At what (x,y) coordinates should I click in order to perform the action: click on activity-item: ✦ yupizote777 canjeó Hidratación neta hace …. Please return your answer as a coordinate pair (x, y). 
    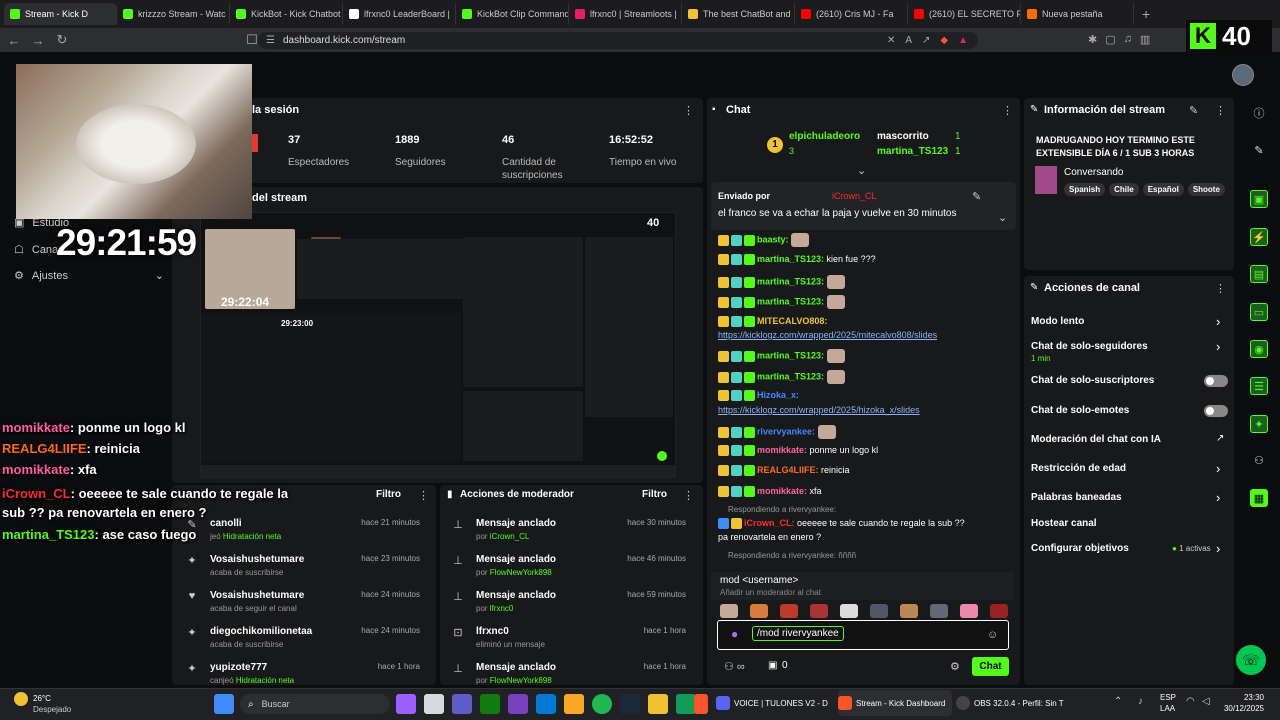
    Looking at the image, I should click on (307, 673).